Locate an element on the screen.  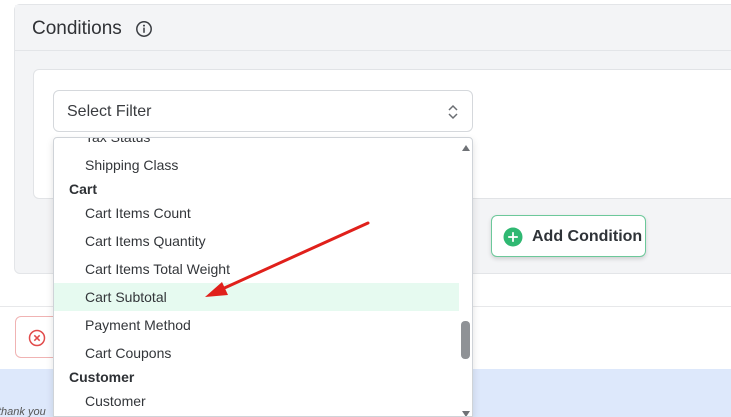
option-customer: Customer is located at coordinates (256, 401).